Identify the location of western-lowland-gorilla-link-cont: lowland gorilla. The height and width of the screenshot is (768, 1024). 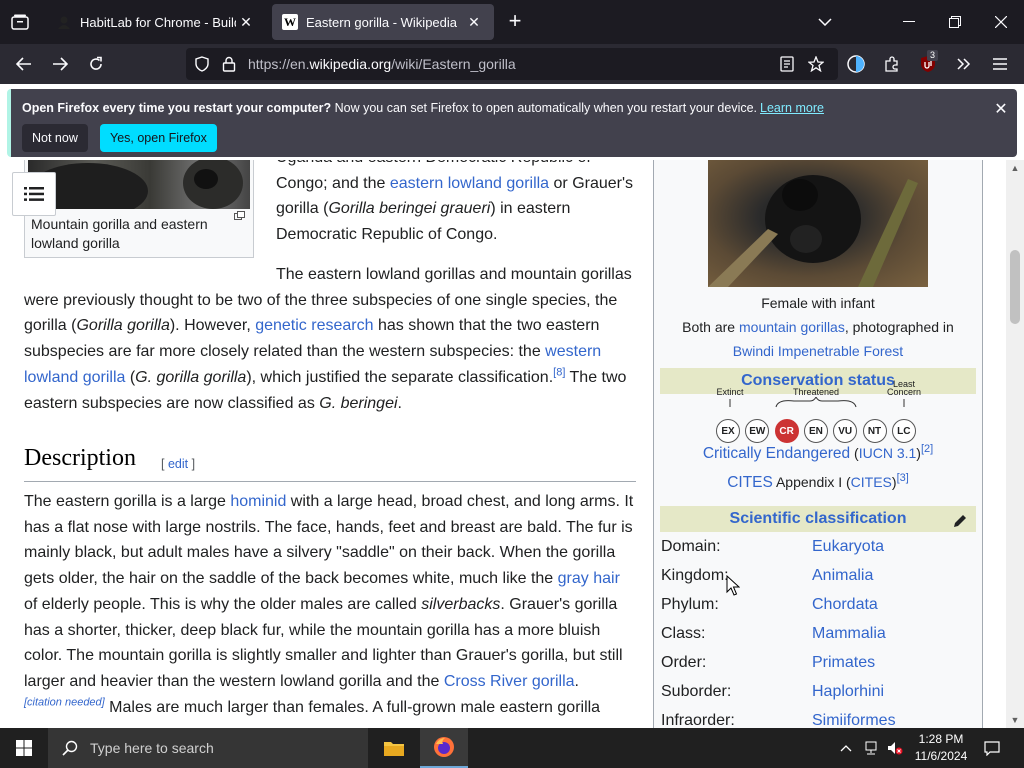
(74, 377).